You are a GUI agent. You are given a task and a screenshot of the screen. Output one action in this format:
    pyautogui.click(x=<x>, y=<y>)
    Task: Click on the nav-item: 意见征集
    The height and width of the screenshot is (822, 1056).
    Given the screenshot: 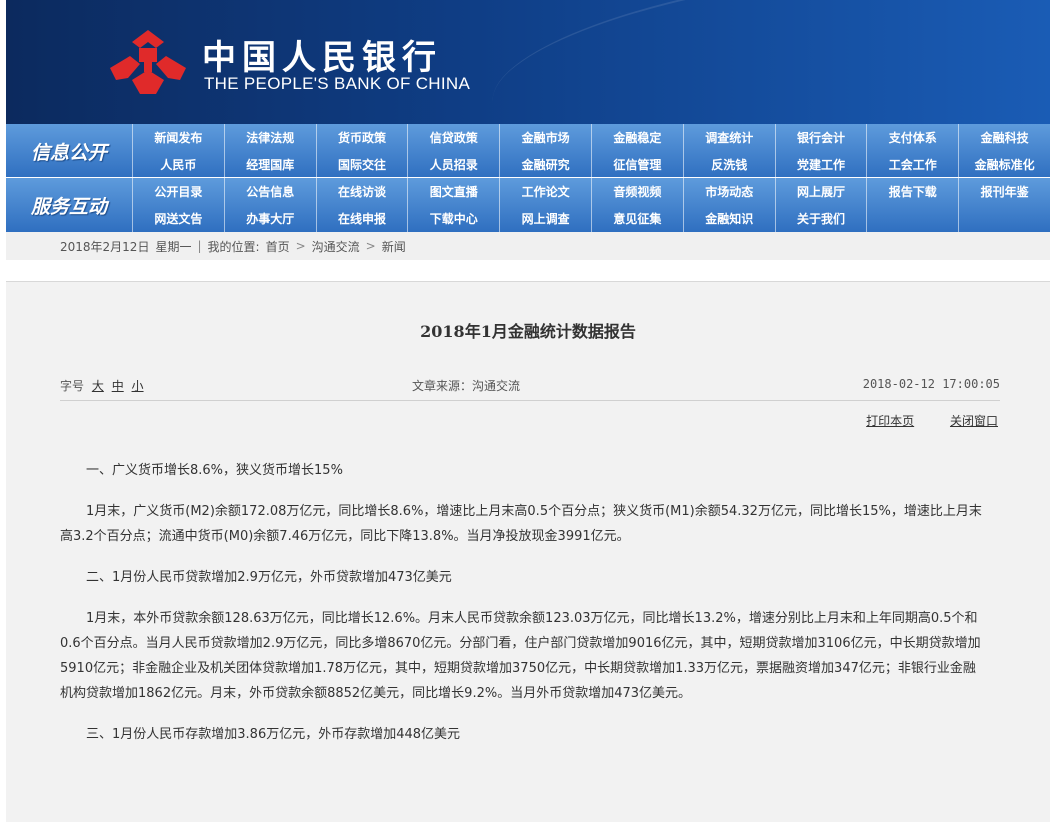 What is the action you would take?
    pyautogui.click(x=637, y=218)
    